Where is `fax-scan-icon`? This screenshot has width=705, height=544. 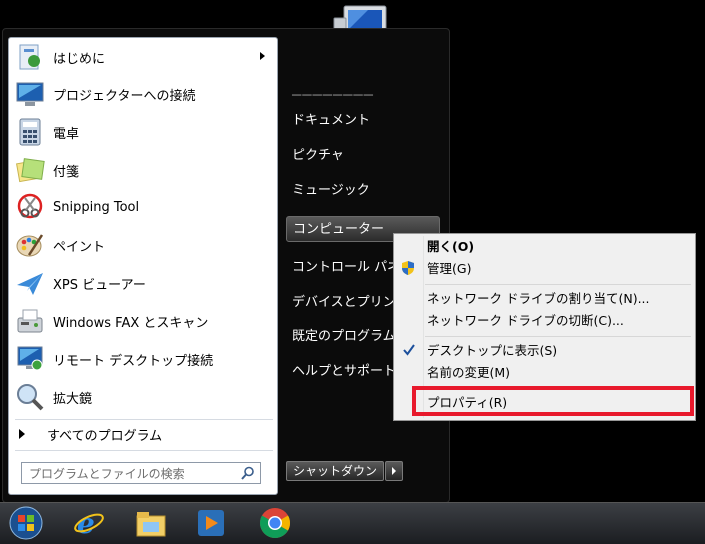
fax-scan-icon is located at coordinates (30, 321).